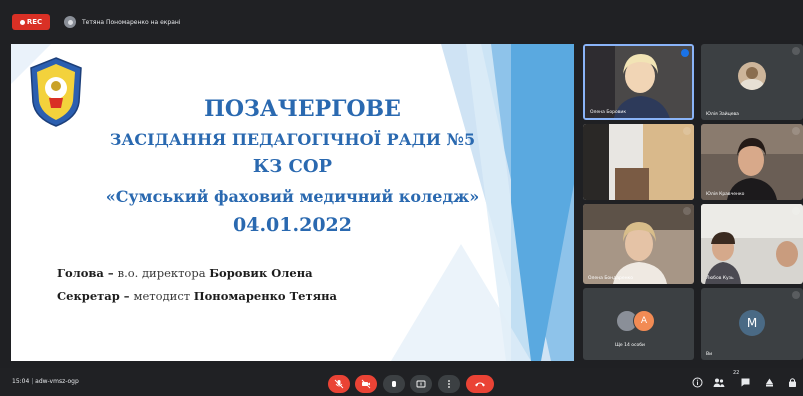  I want to click on slide-date: 04.01.2022, so click(292, 225).